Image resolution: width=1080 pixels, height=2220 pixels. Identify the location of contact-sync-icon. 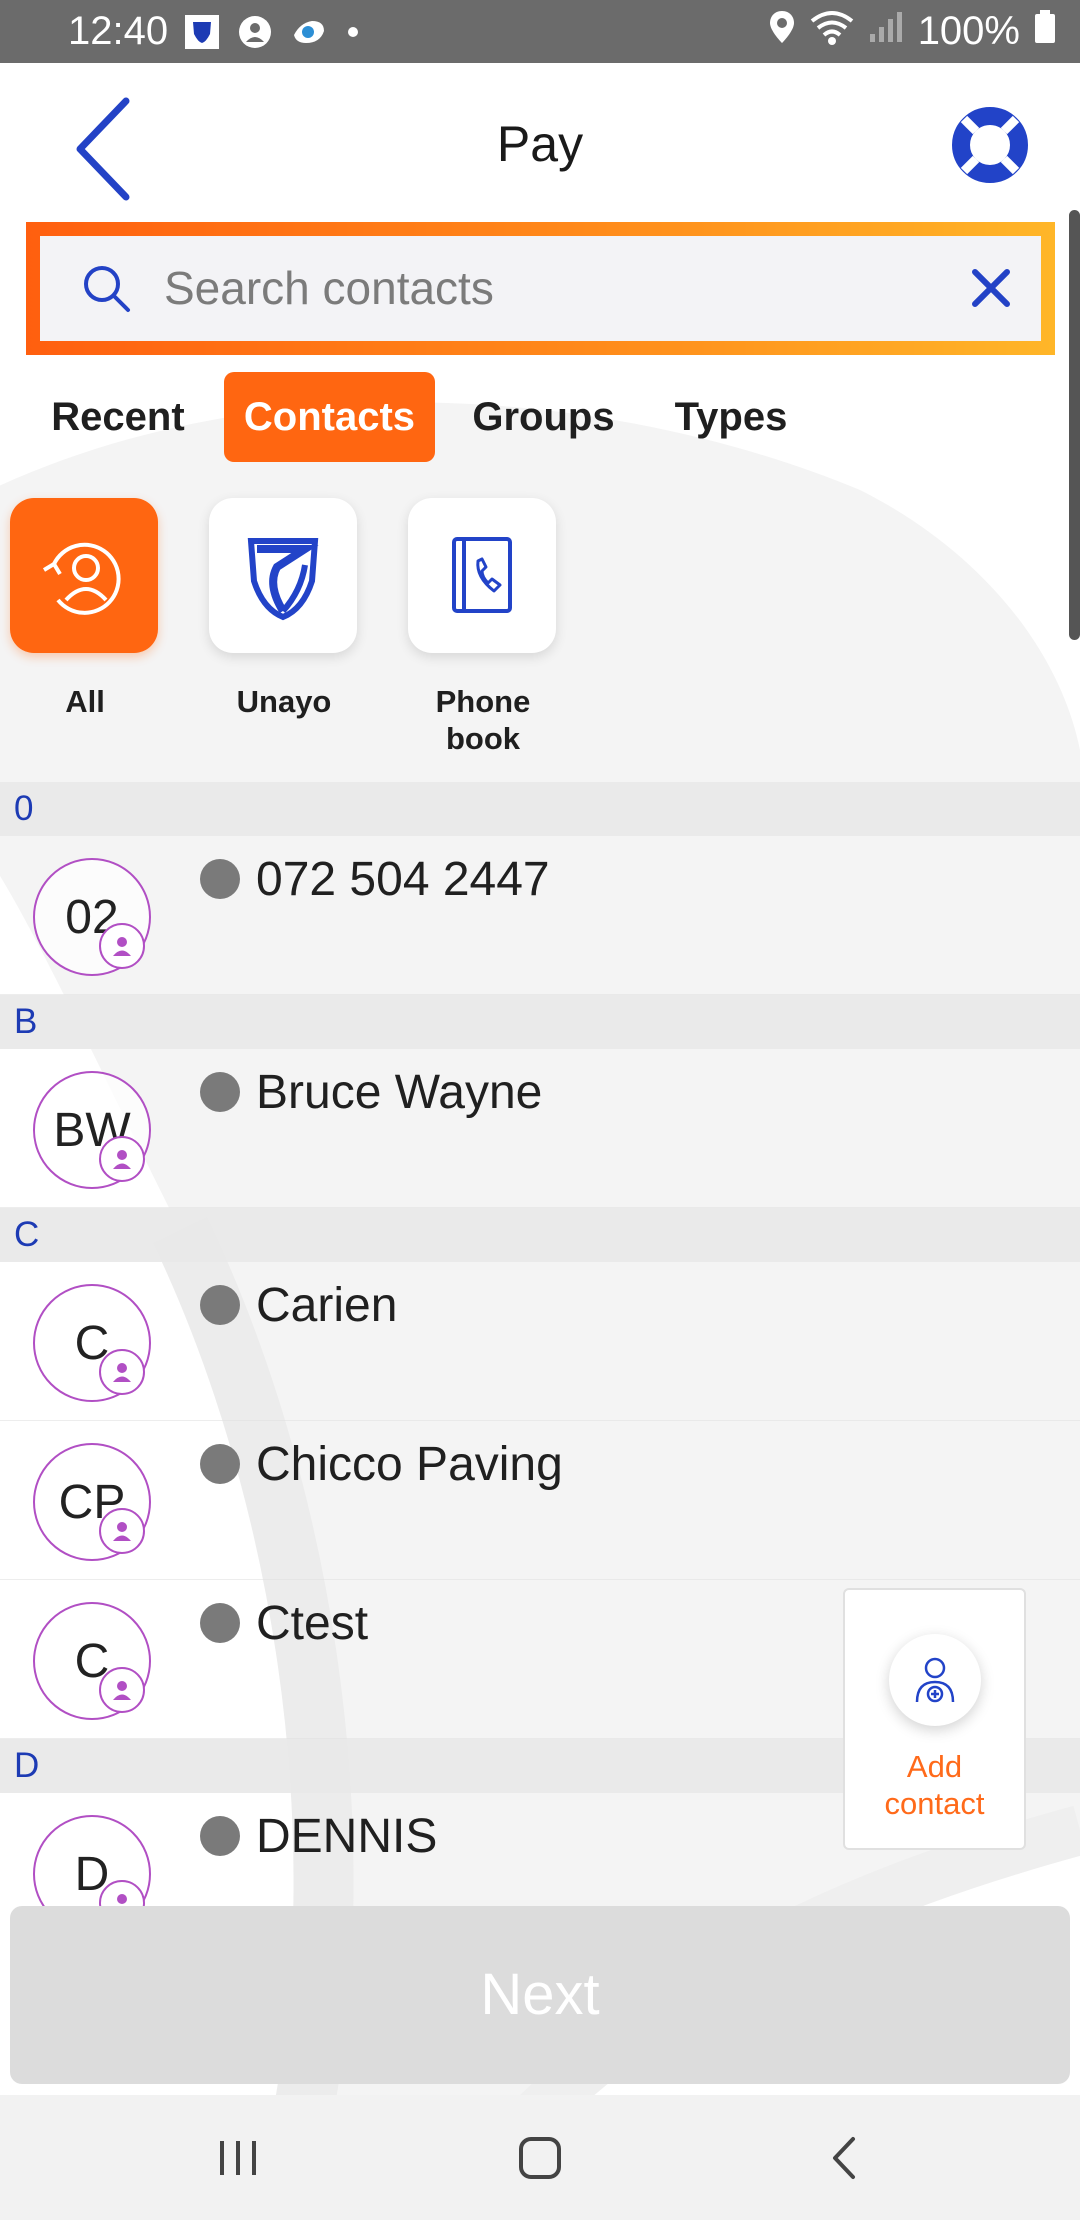
(81, 578).